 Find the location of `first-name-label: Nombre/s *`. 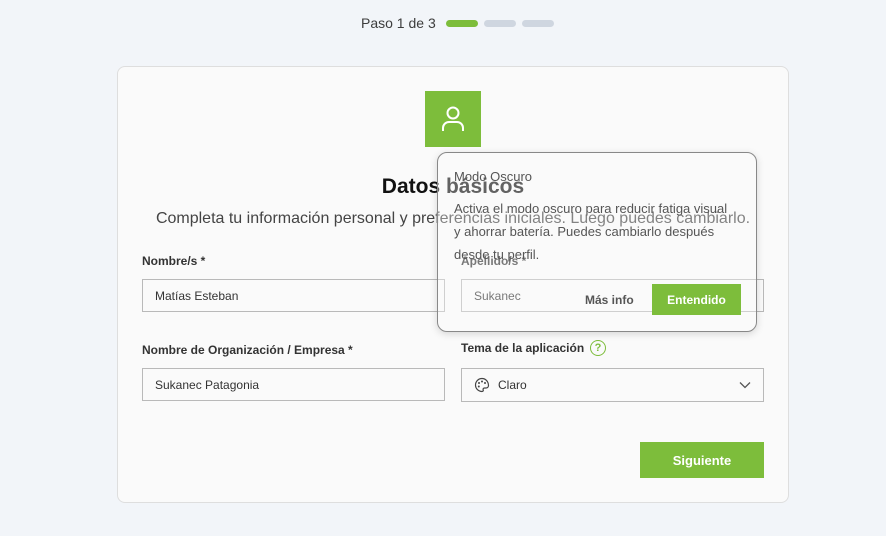

first-name-label: Nombre/s * is located at coordinates (174, 261).